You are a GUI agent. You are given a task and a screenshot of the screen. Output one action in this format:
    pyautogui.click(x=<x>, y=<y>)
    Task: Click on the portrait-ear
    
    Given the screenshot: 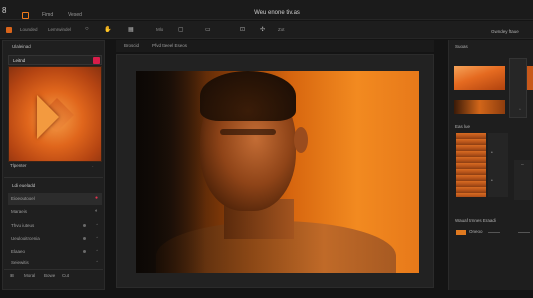 What is the action you would take?
    pyautogui.click(x=301, y=140)
    